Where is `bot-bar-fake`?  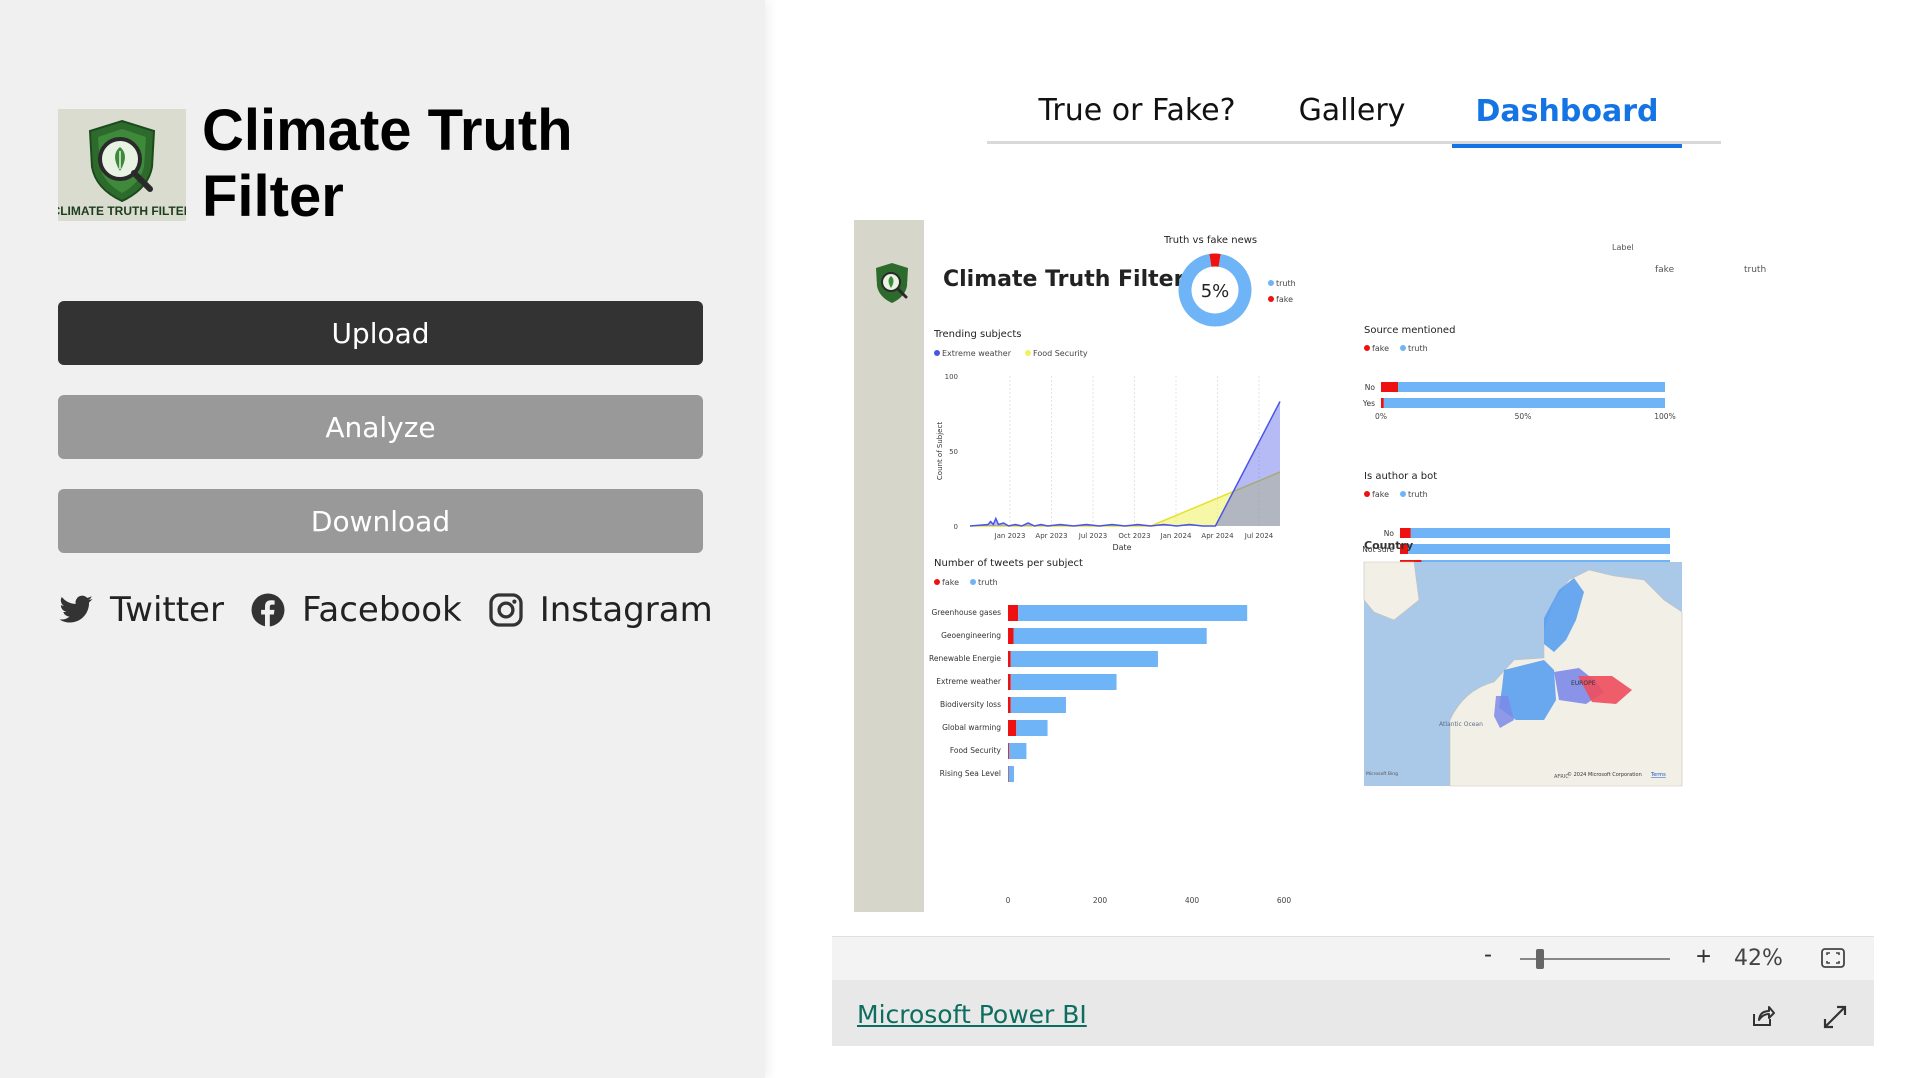 bot-bar-fake is located at coordinates (1405, 533).